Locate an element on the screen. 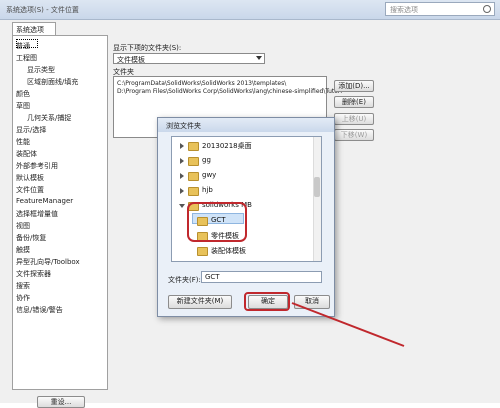 This screenshot has width=500, height=408. sidebar-item-performance: 性能 is located at coordinates (23, 142).